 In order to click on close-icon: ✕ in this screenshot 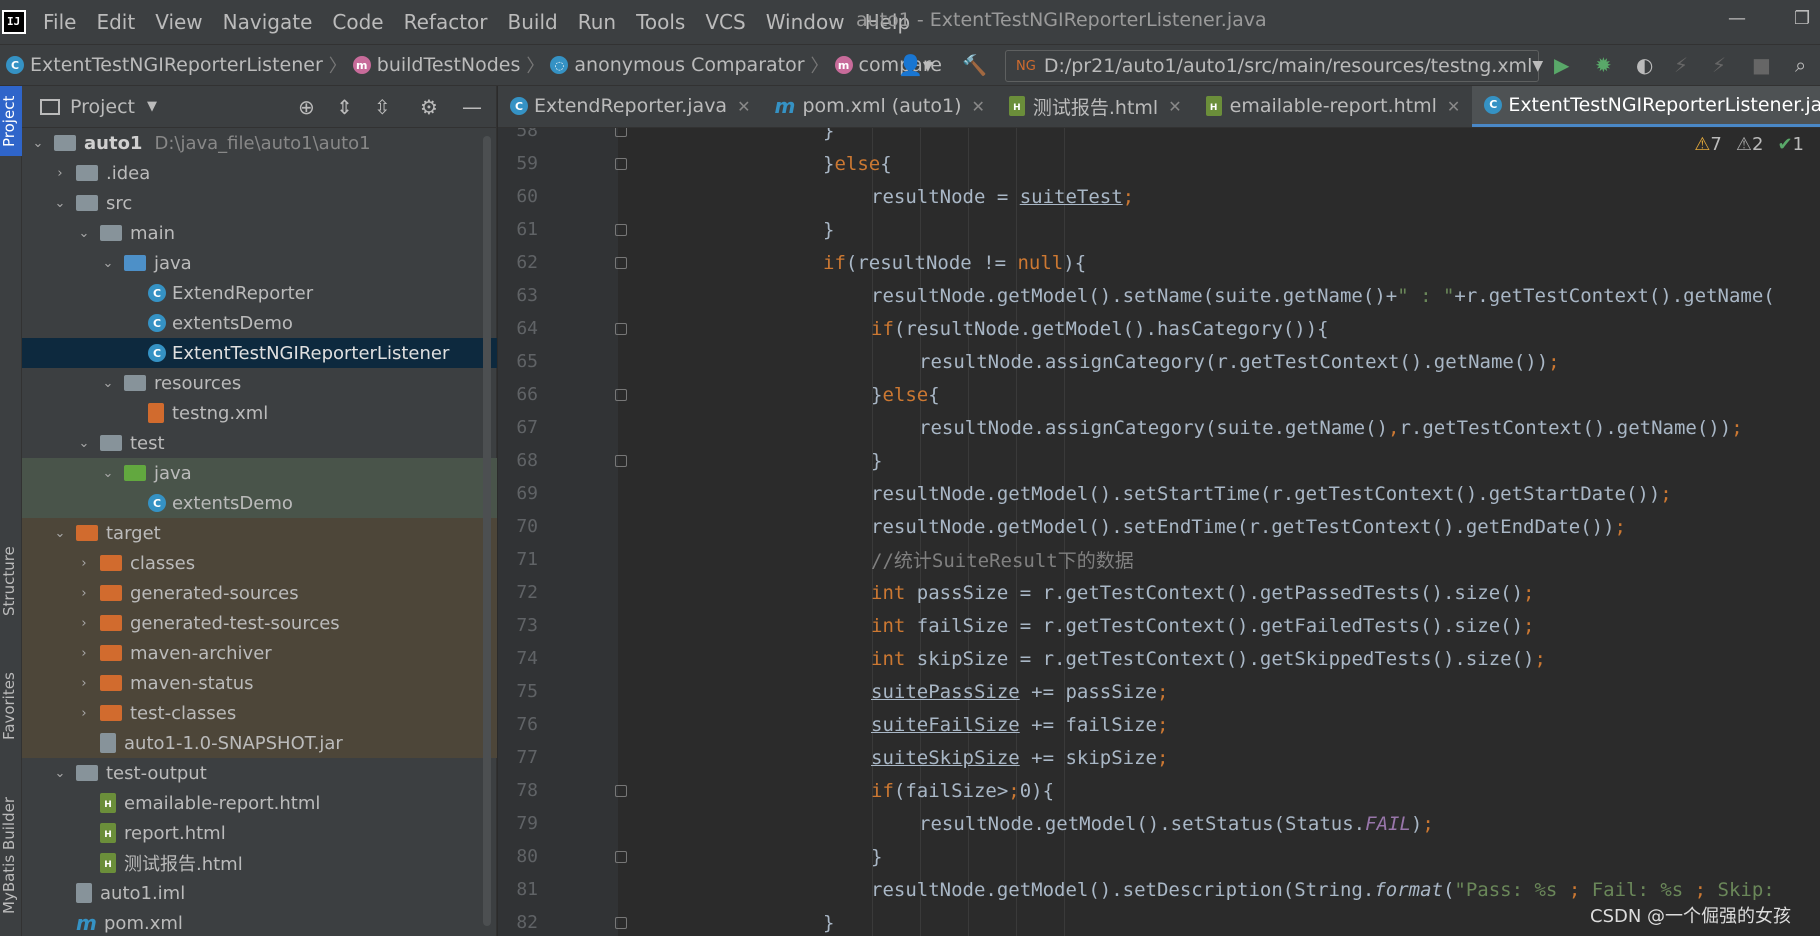, I will do `click(1453, 106)`.